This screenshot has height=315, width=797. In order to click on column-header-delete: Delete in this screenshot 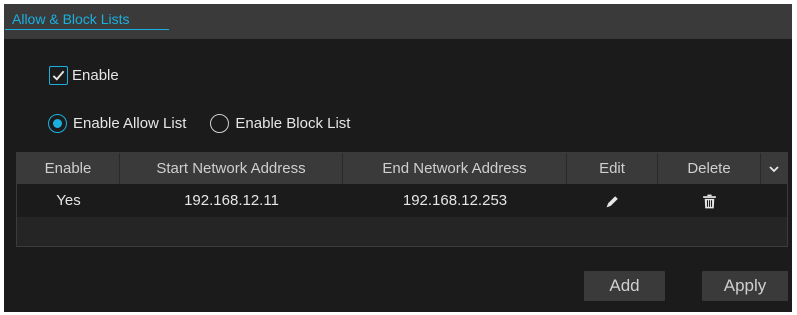, I will do `click(709, 168)`.